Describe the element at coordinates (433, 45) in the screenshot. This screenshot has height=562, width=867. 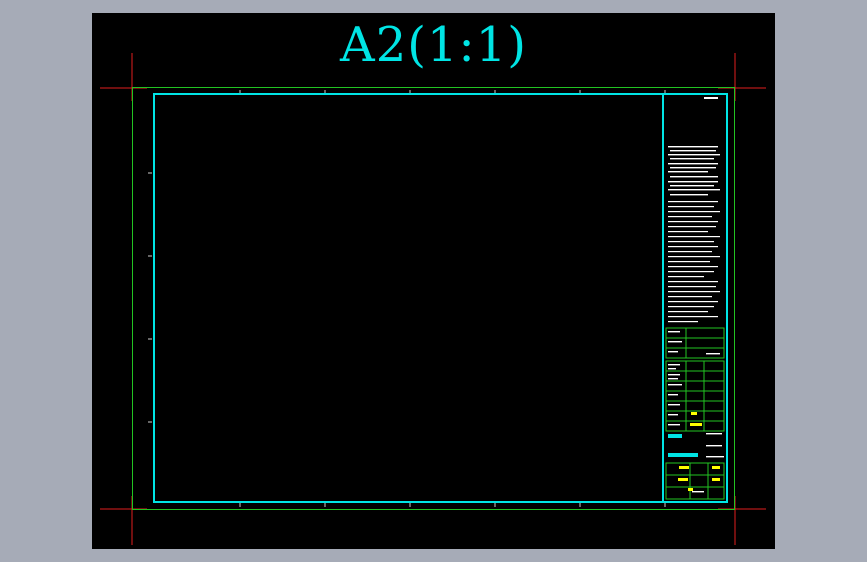
I see `sheet-title: A2(1:1)` at that location.